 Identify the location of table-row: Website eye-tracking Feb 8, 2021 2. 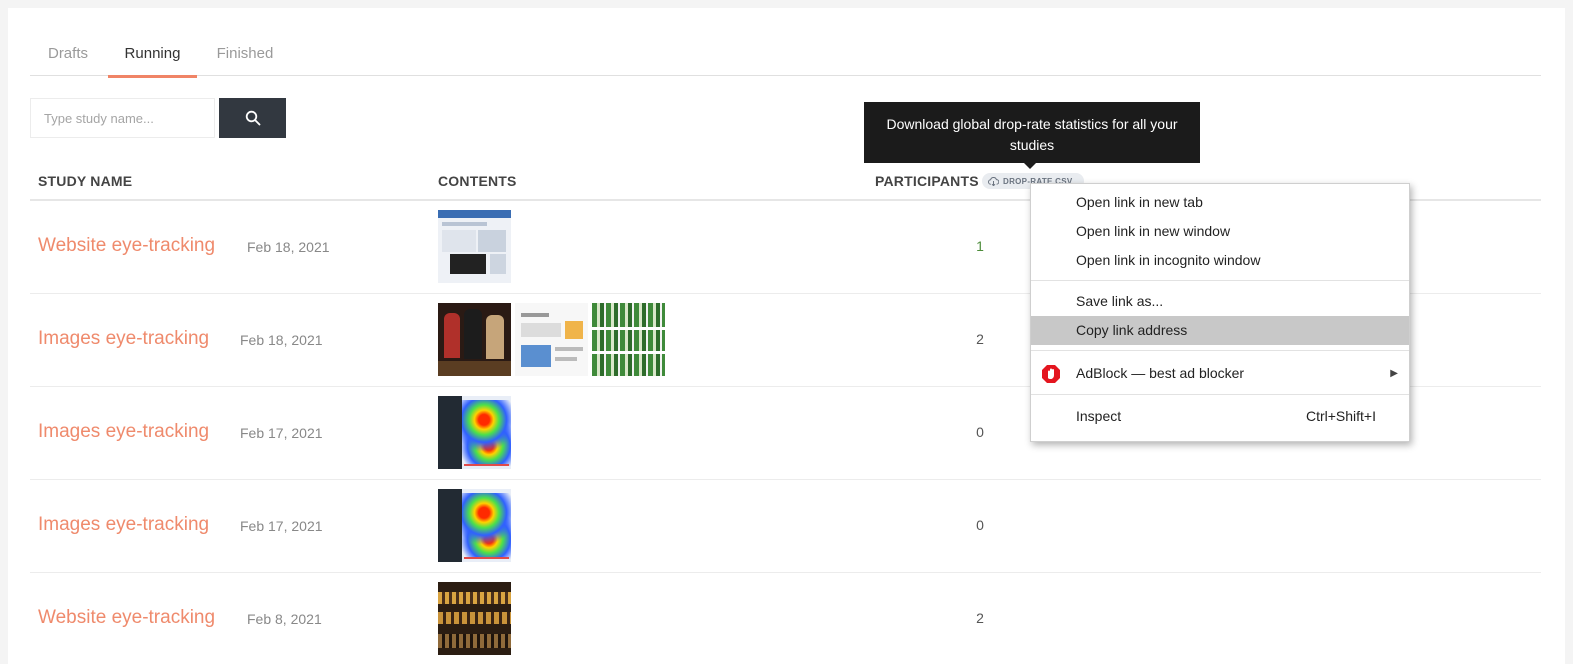
(785, 618).